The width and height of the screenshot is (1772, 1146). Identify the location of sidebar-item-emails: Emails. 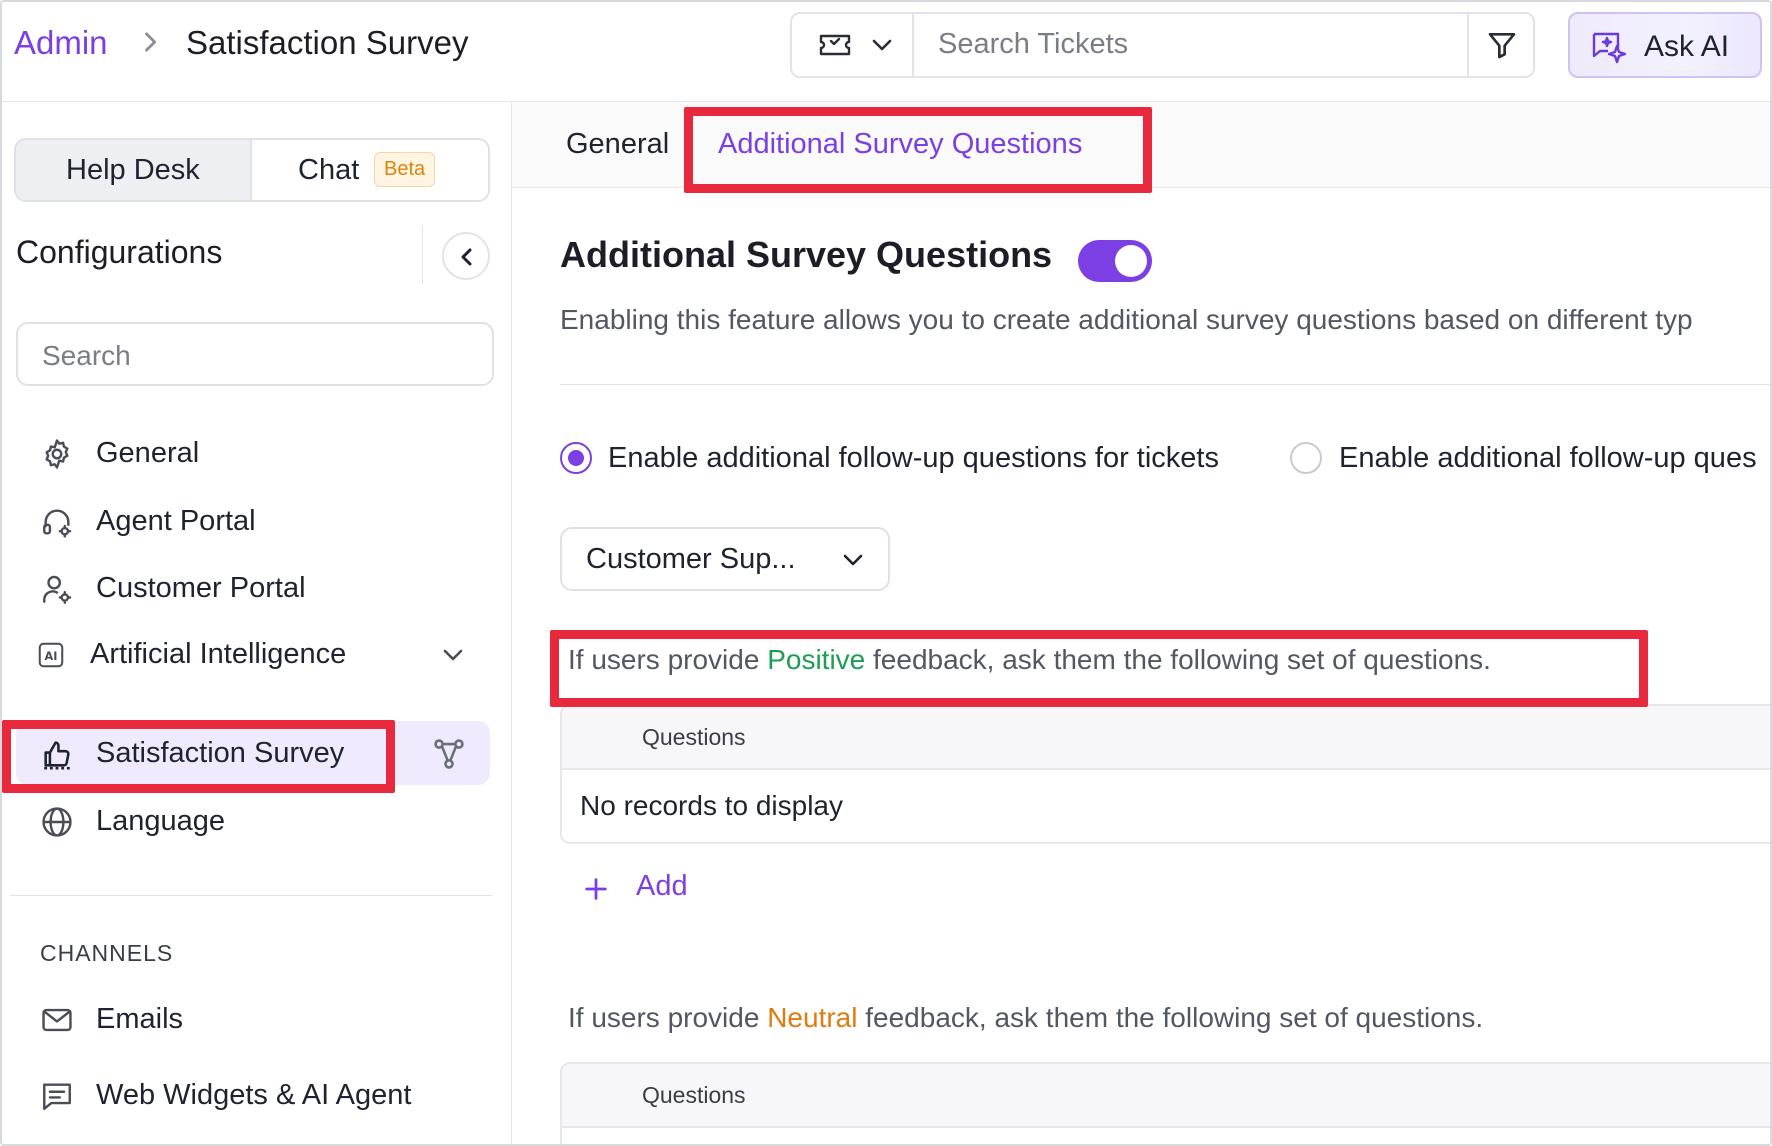
(253, 1019).